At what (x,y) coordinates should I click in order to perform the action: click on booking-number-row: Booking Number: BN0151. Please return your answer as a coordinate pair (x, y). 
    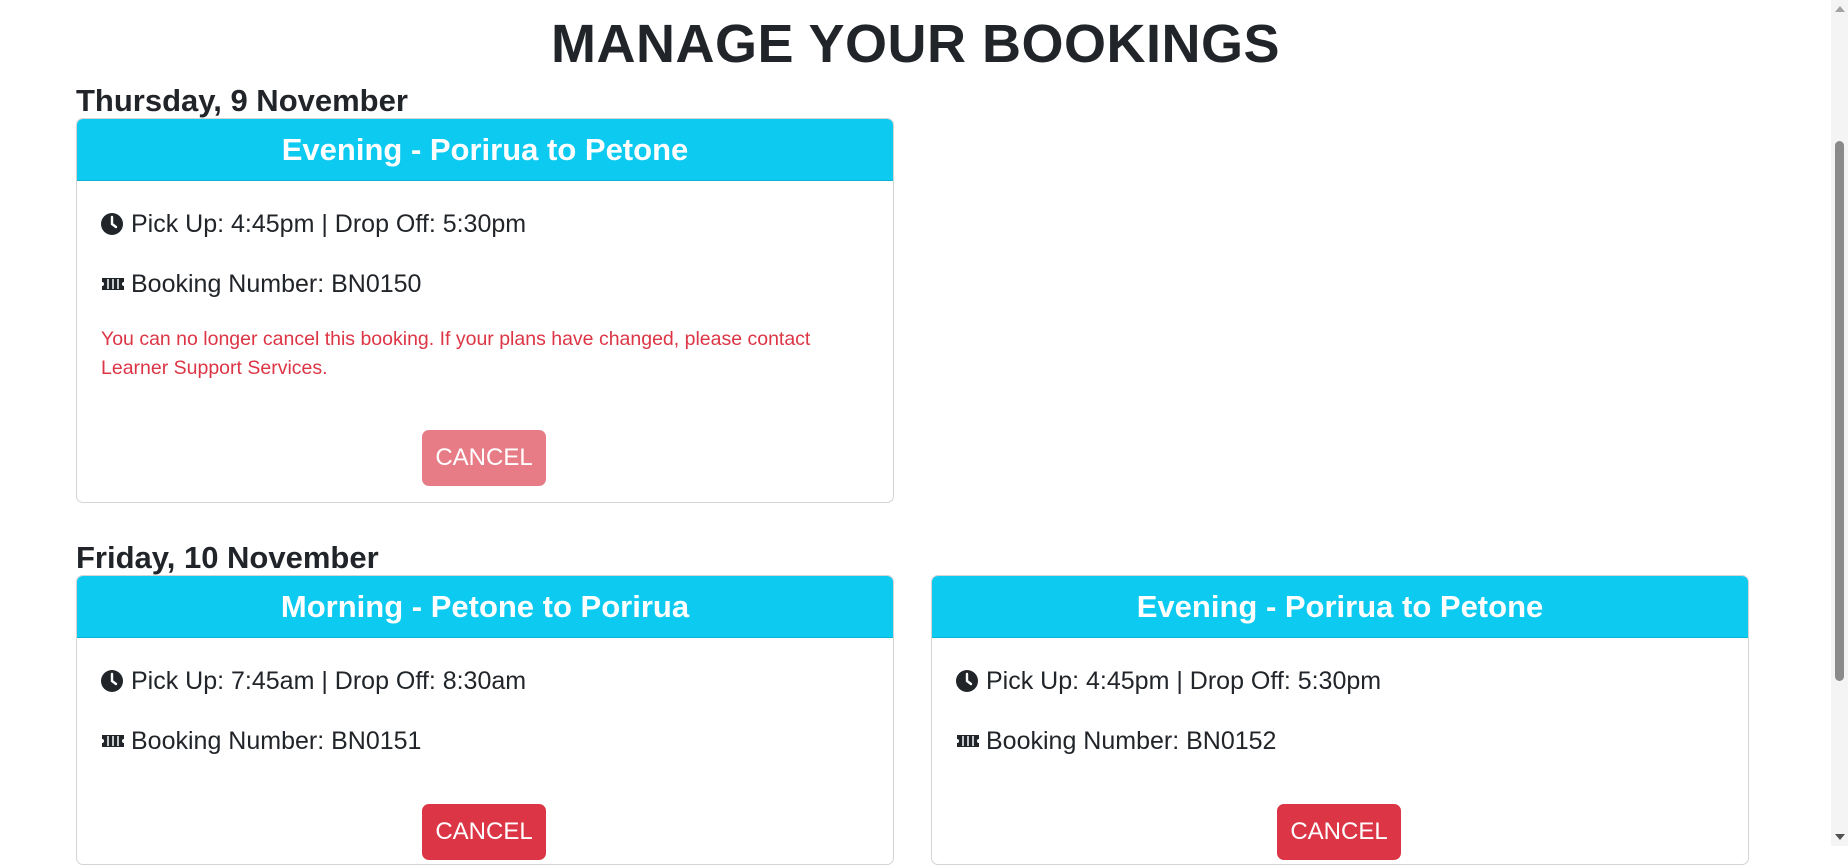
    Looking at the image, I should click on (261, 741).